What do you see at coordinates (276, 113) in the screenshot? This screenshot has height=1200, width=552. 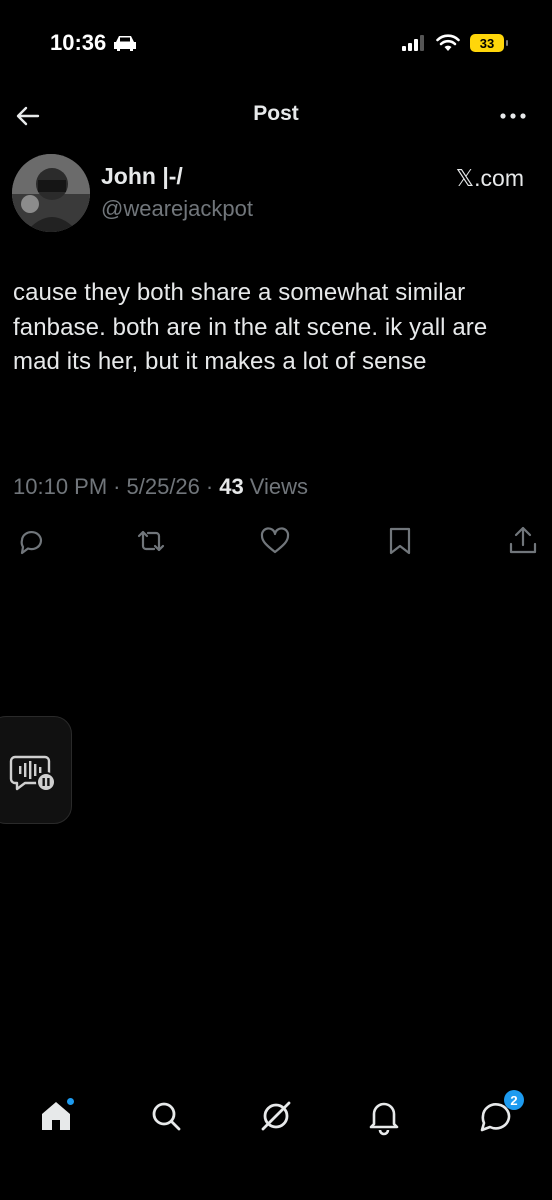 I see `page-title: Post` at bounding box center [276, 113].